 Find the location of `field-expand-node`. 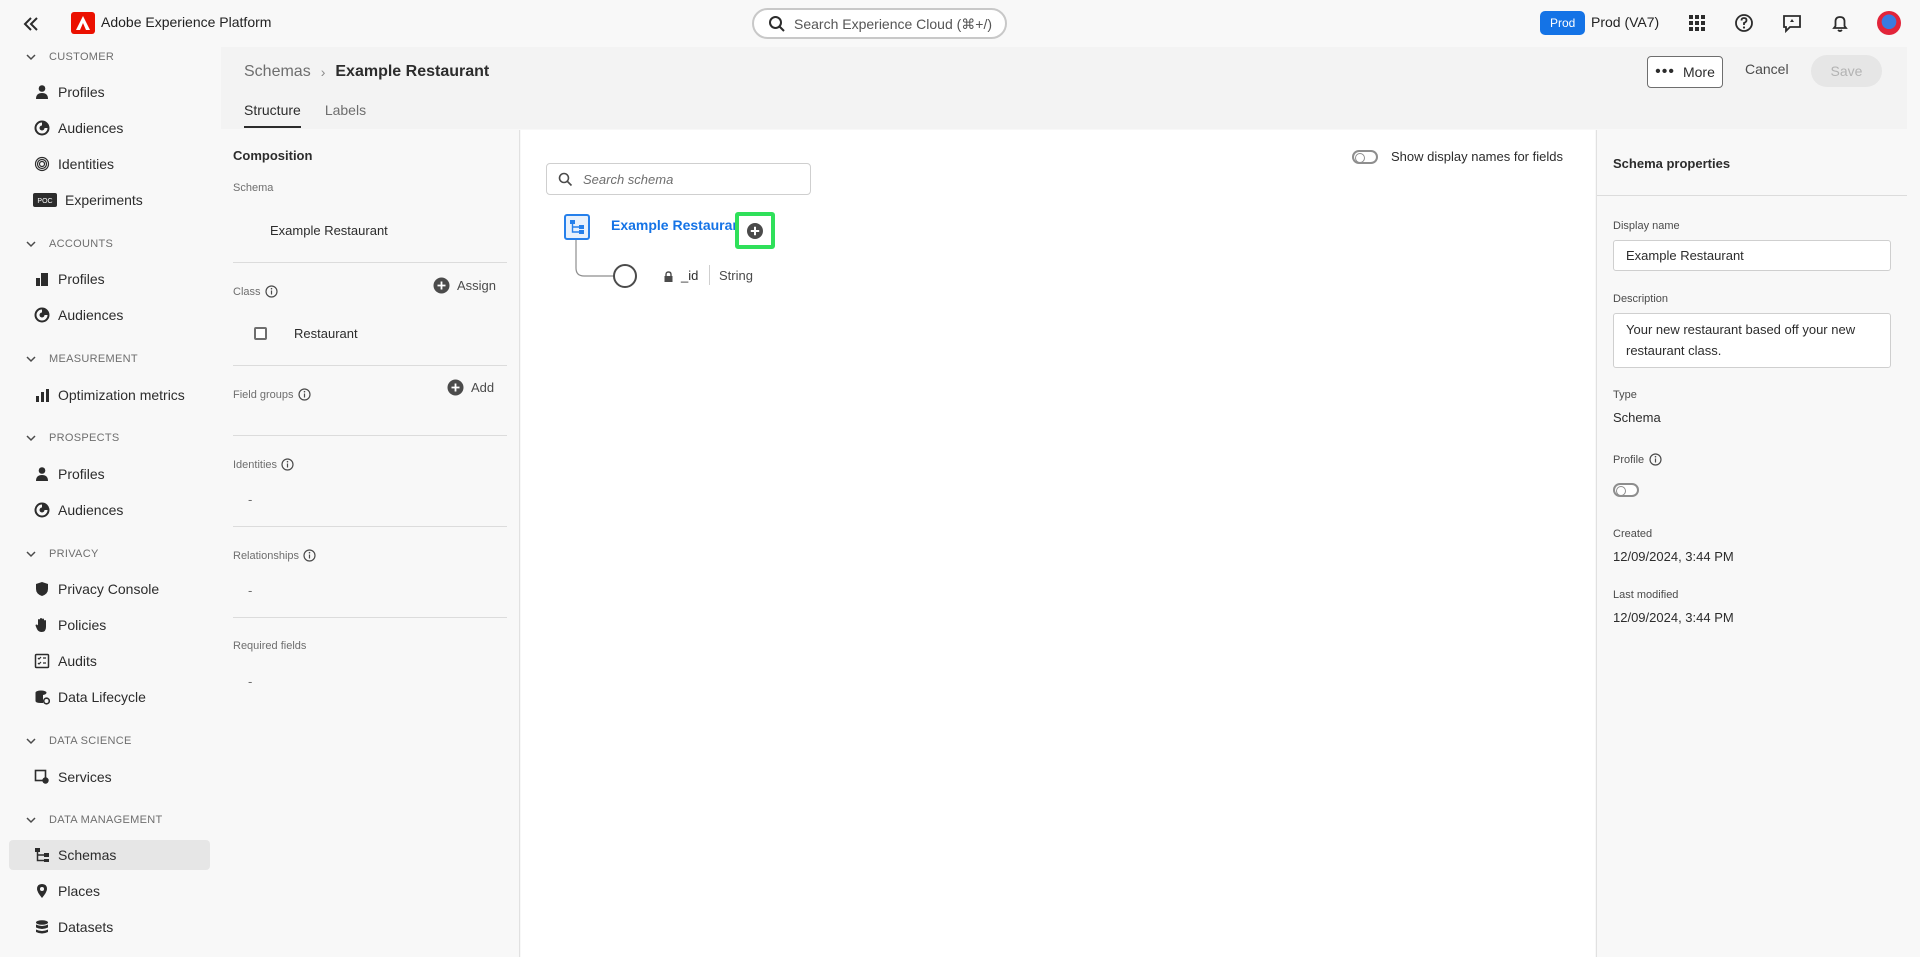

field-expand-node is located at coordinates (625, 276).